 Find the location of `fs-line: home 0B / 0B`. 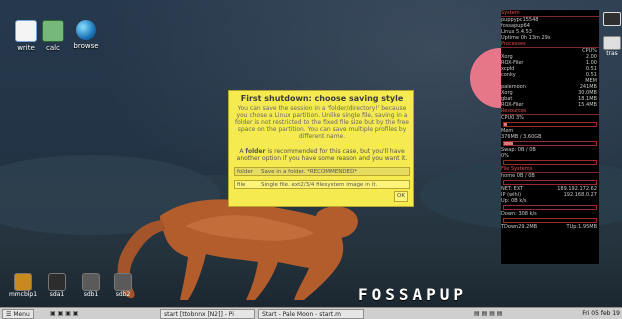

fs-line: home 0B / 0B is located at coordinates (518, 176).